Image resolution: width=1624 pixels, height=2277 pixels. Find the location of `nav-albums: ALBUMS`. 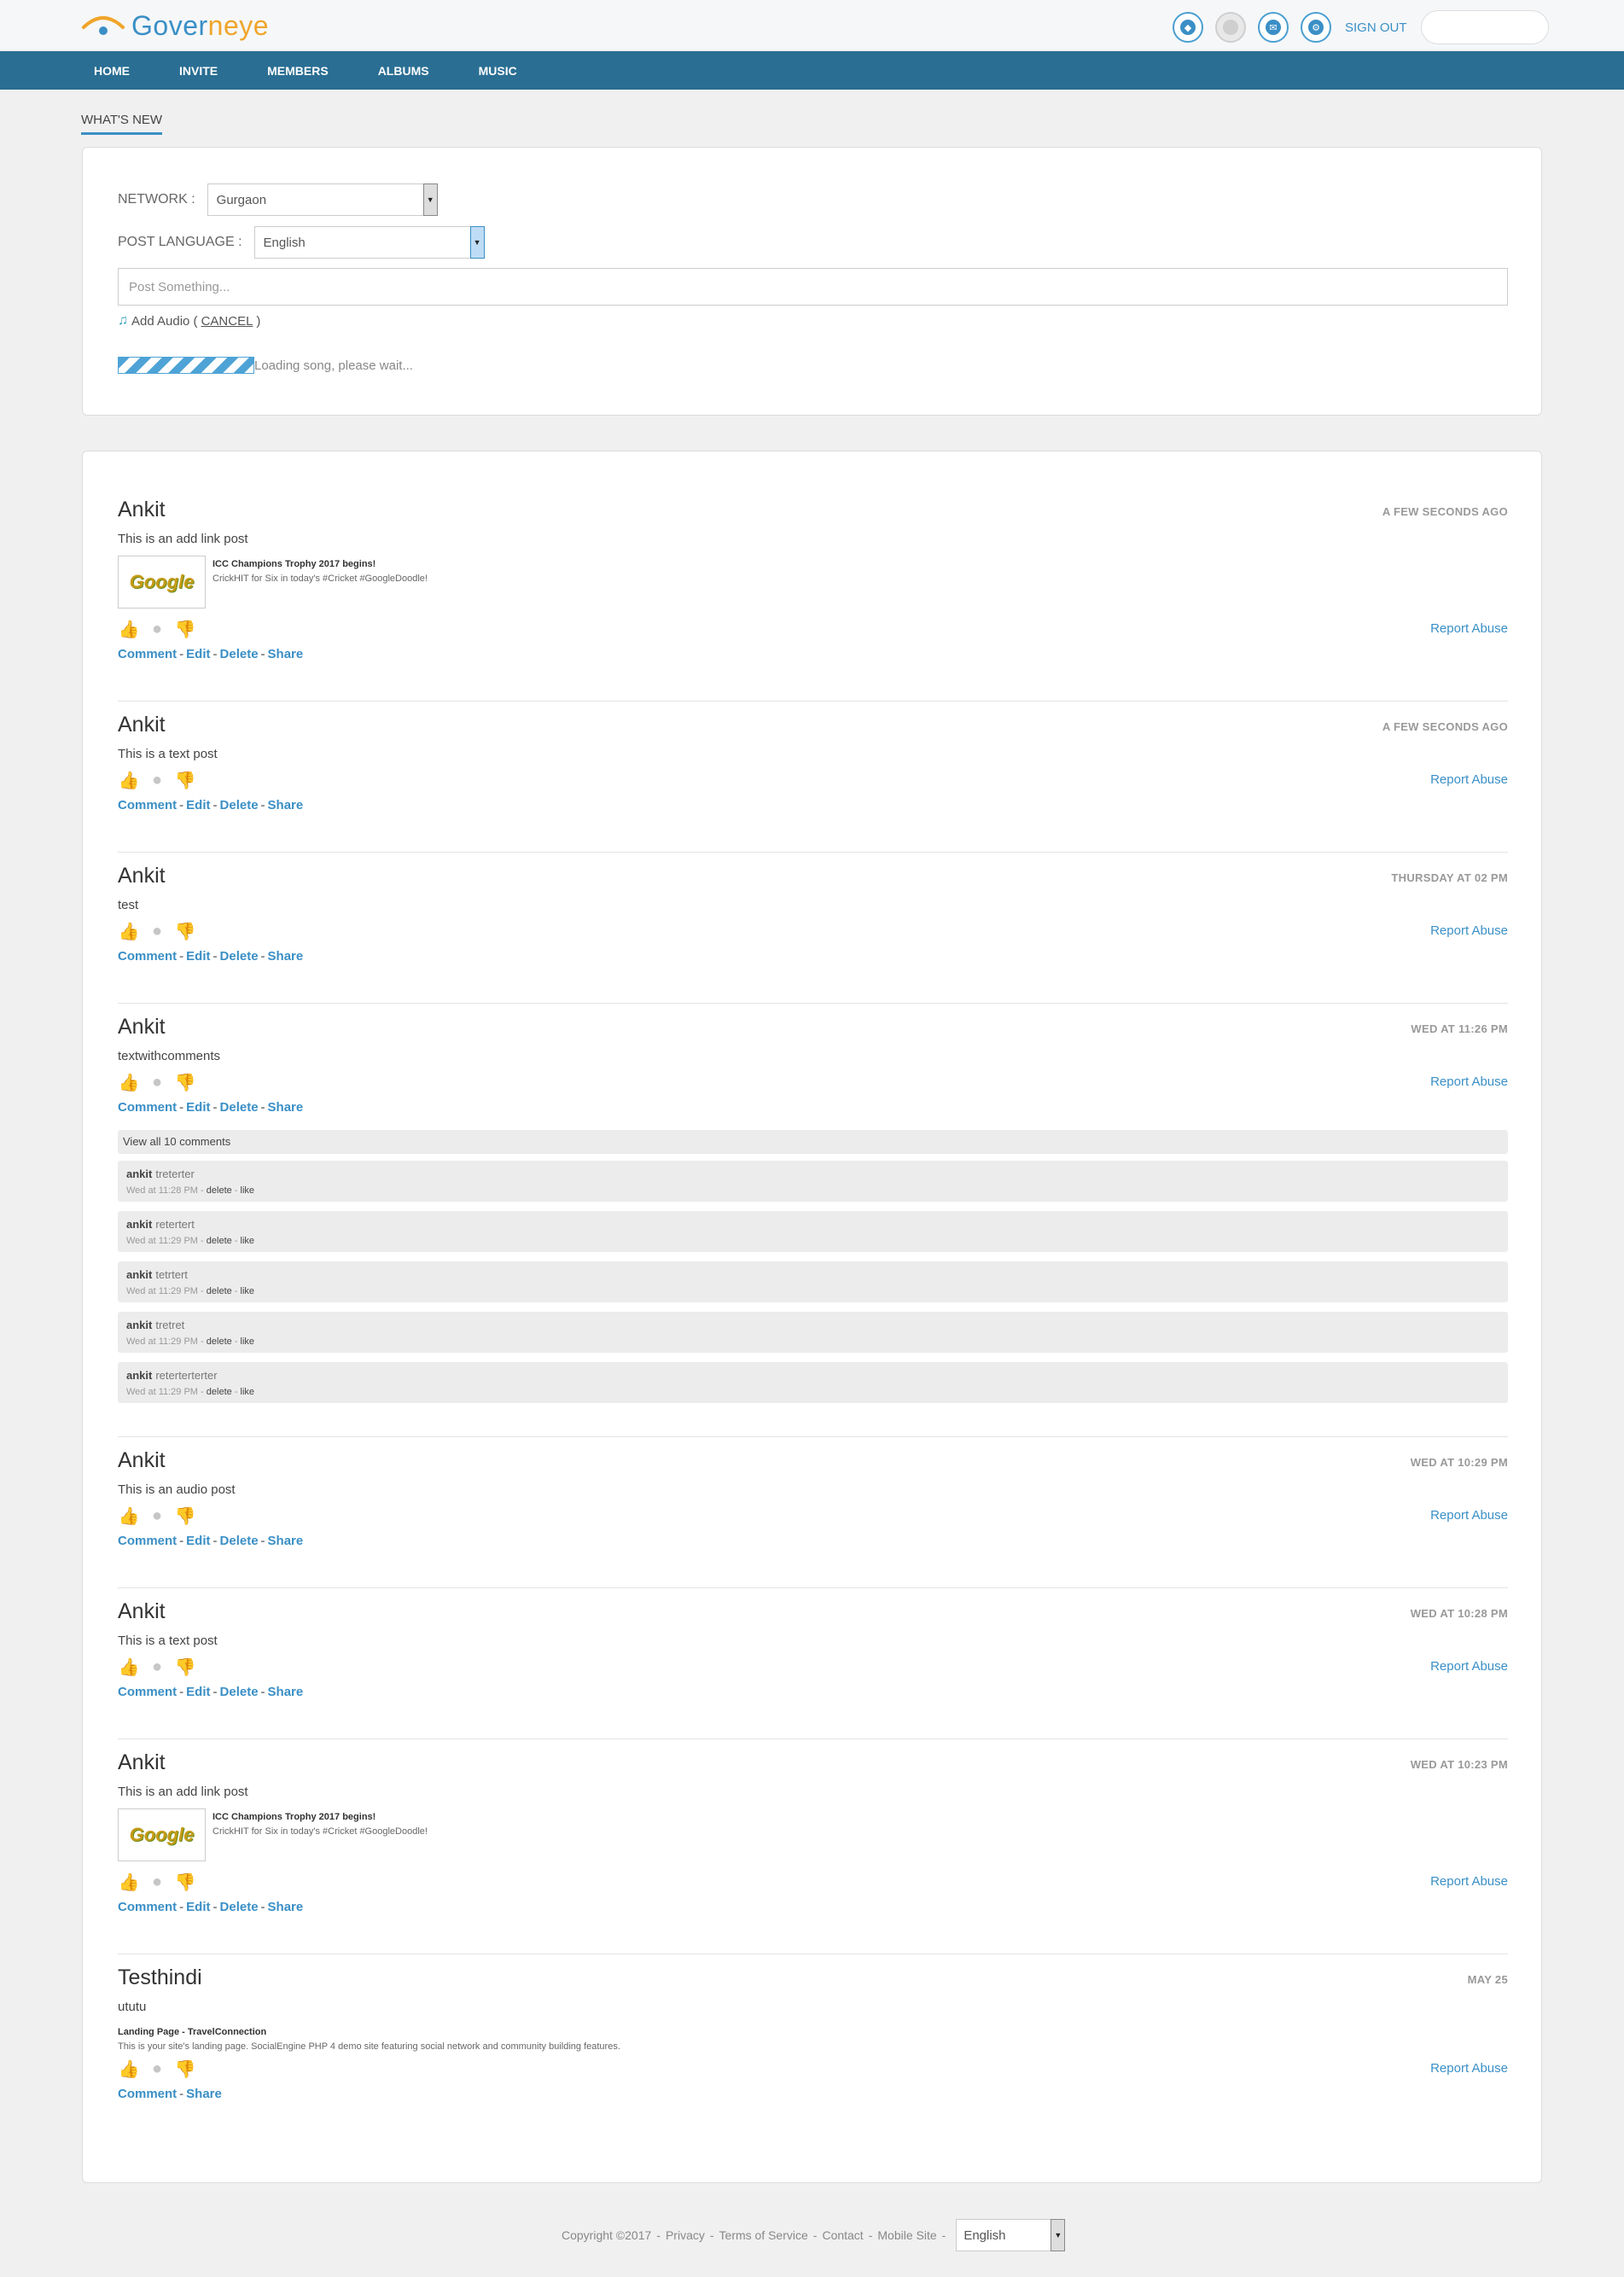

nav-albums: ALBUMS is located at coordinates (404, 71).